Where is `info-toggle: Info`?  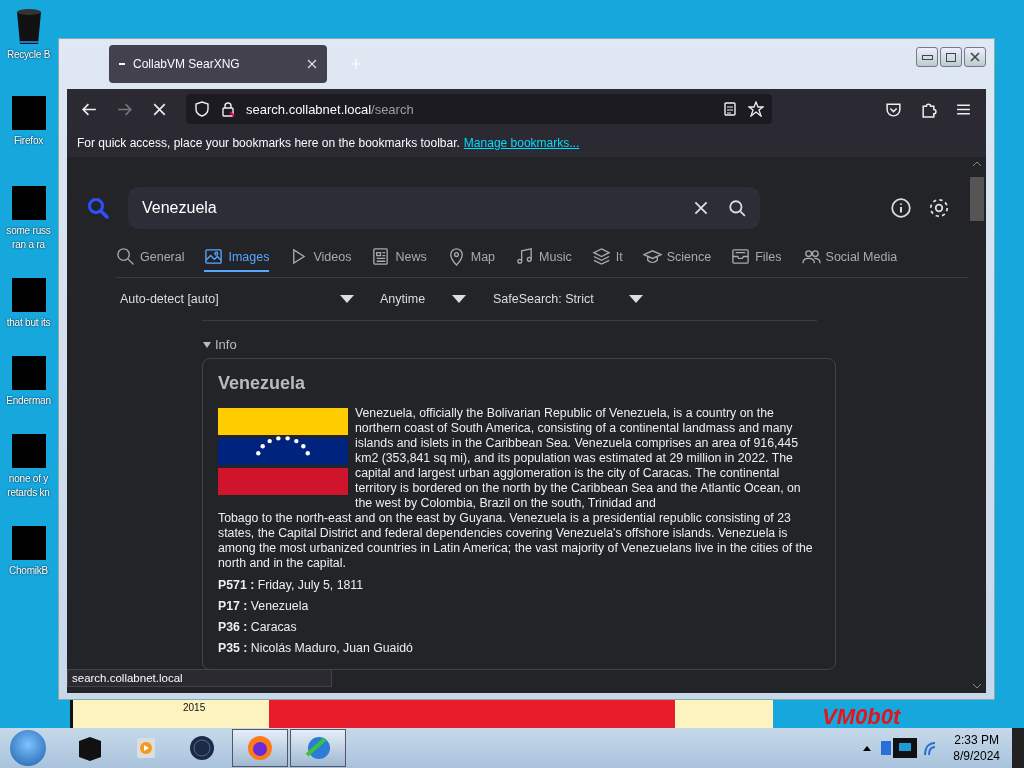
info-toggle: Info is located at coordinates (585, 344).